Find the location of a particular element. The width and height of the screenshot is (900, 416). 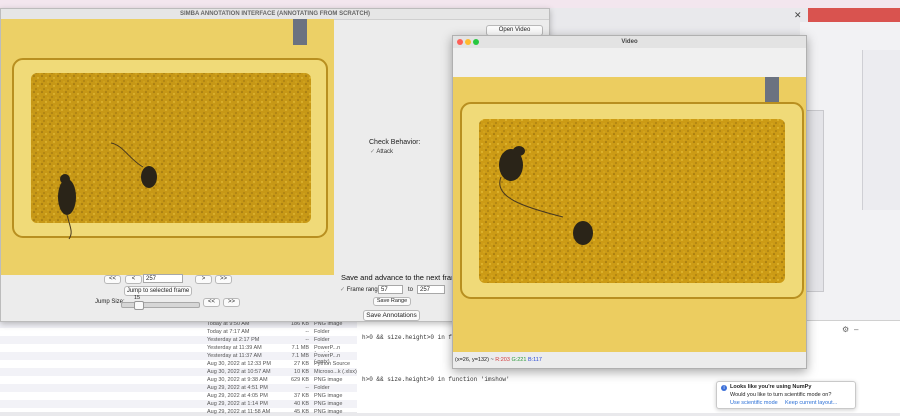

status-blue-value: B:117 is located at coordinates (534, 360).